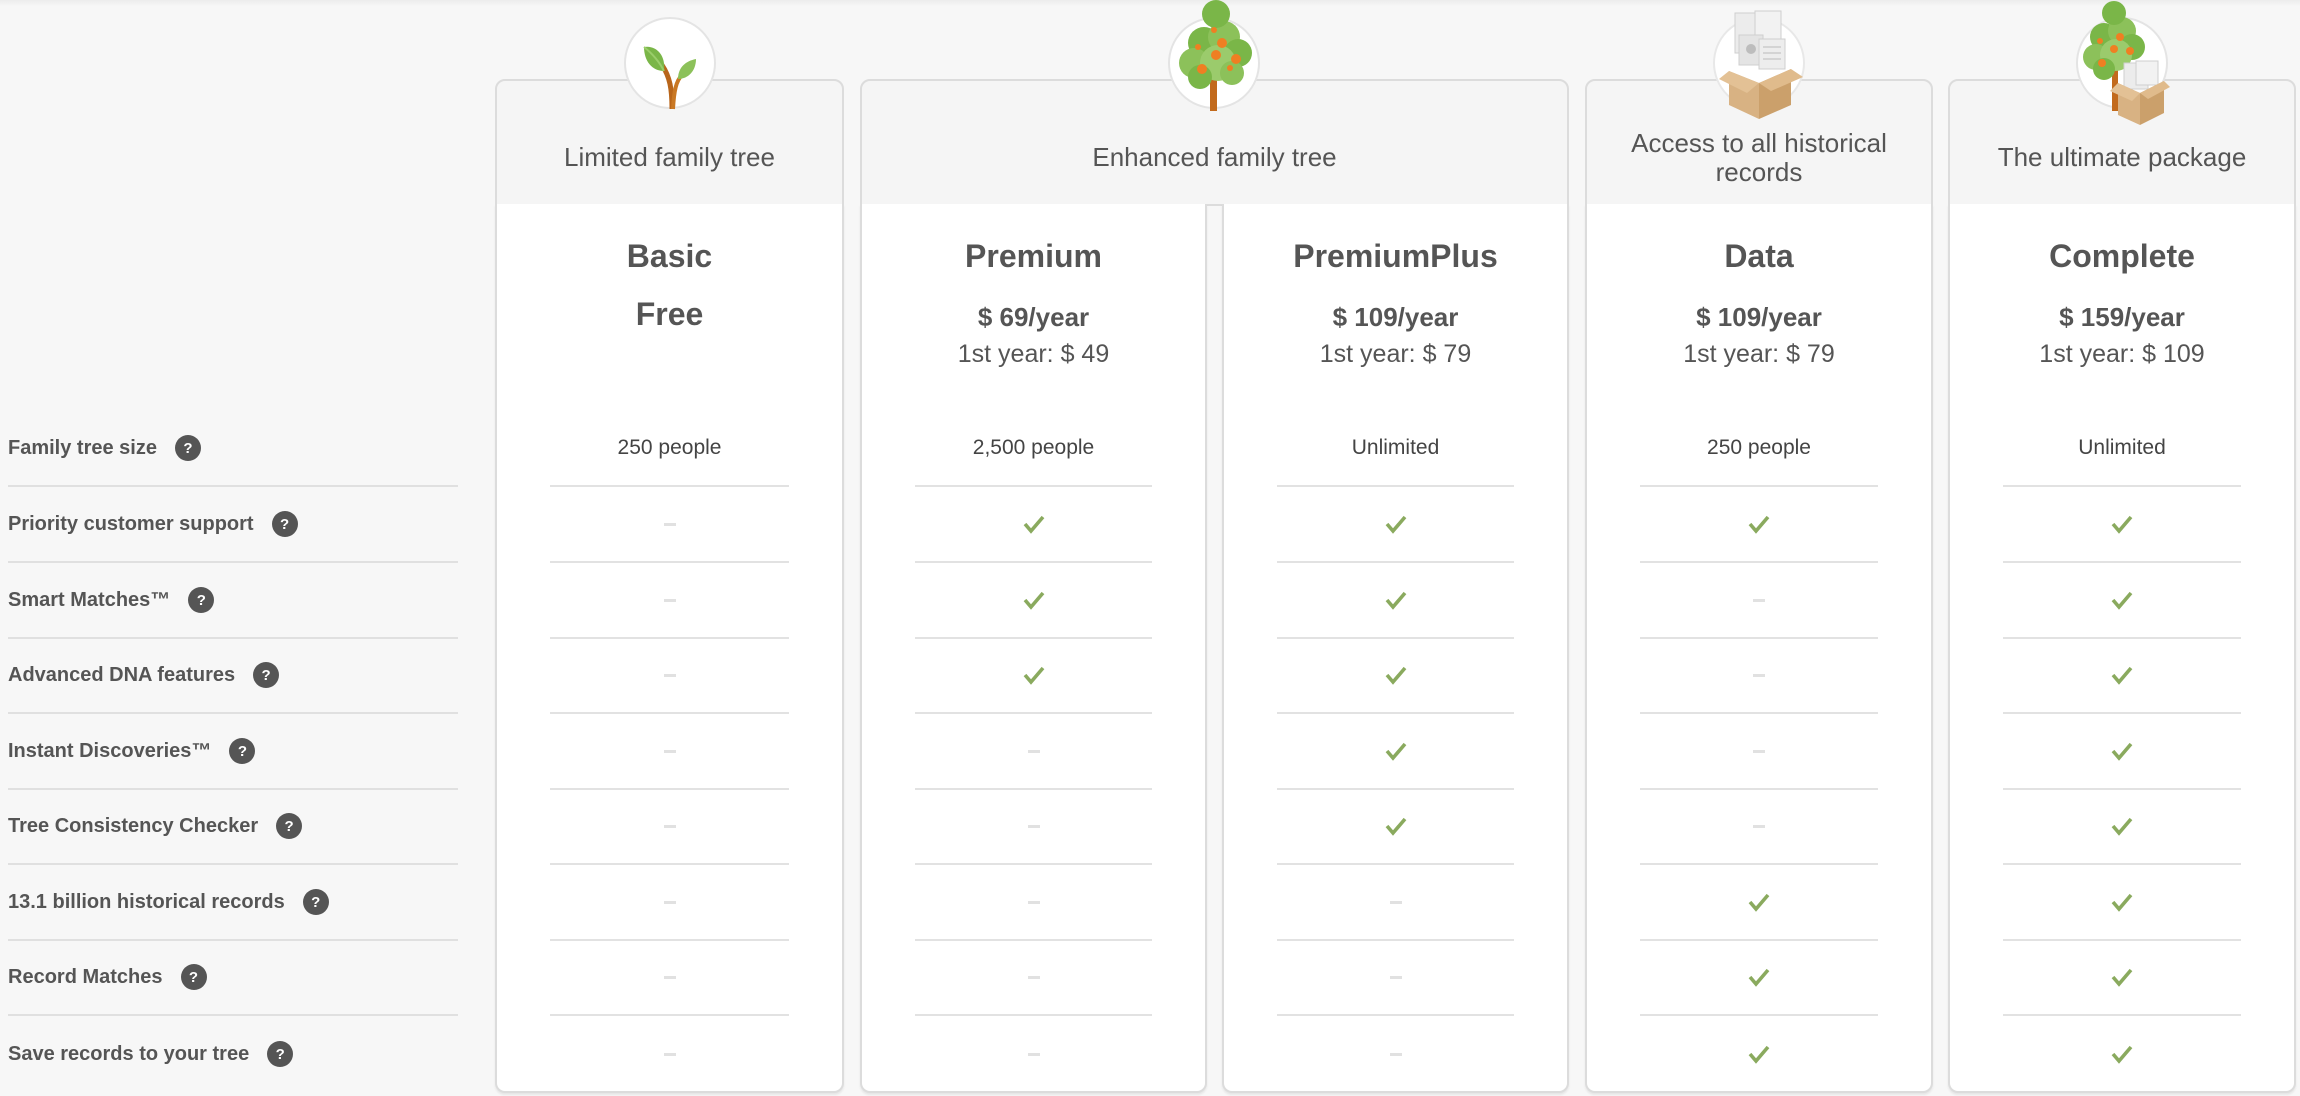 The width and height of the screenshot is (2300, 1096). What do you see at coordinates (1395, 648) in the screenshot?
I see `plan-card-premiumplus` at bounding box center [1395, 648].